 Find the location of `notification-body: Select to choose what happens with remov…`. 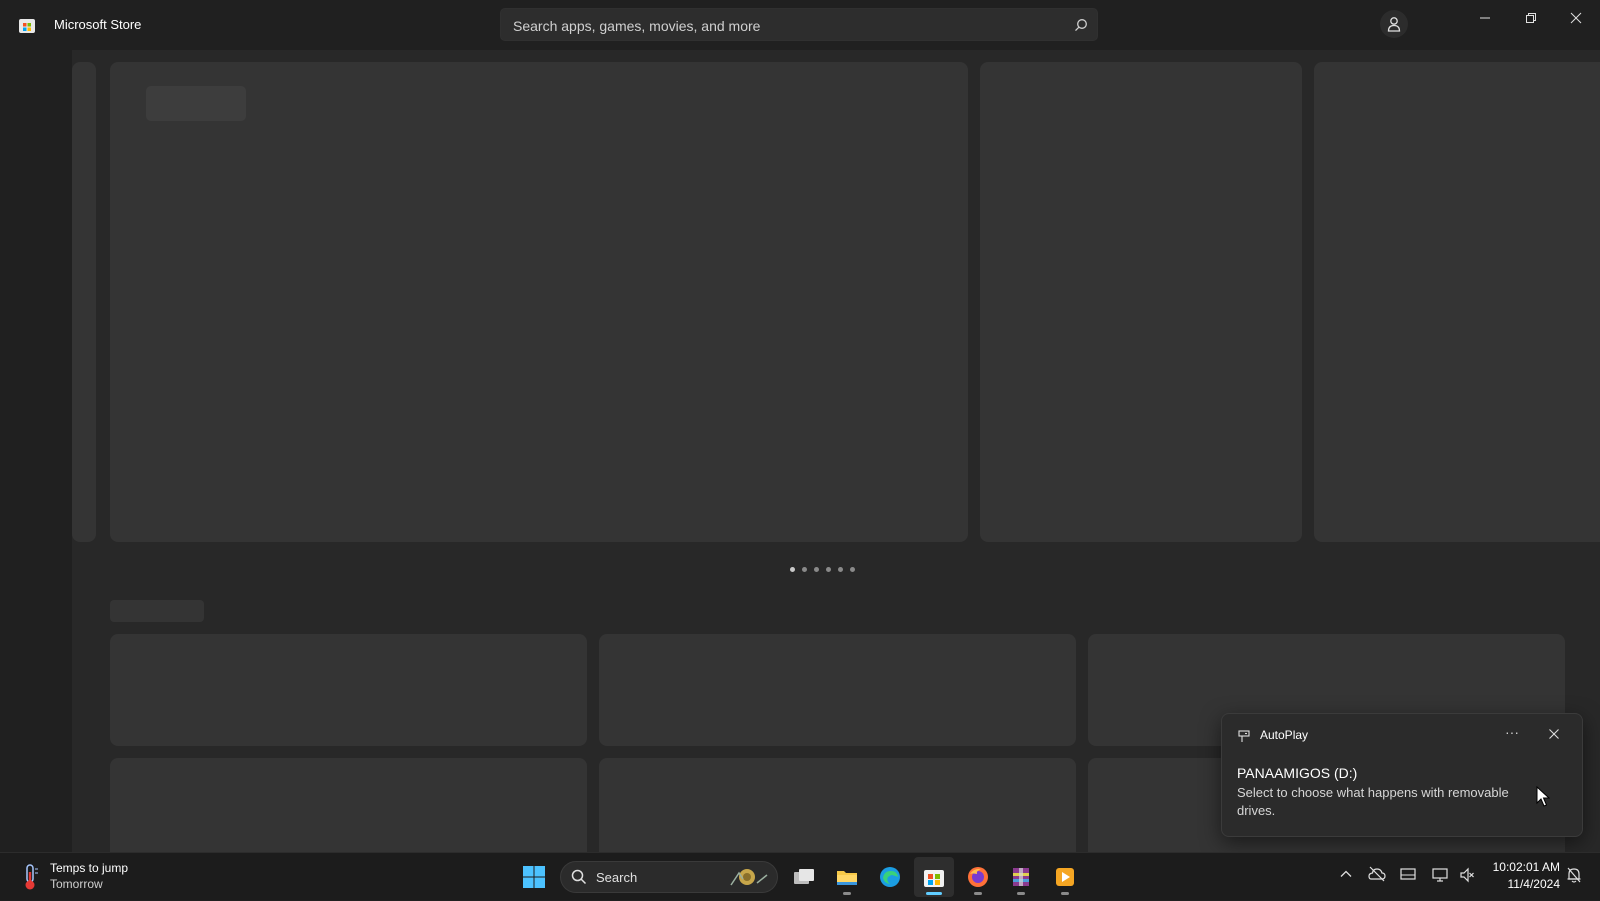

notification-body: Select to choose what happens with remov… is located at coordinates (1373, 801).